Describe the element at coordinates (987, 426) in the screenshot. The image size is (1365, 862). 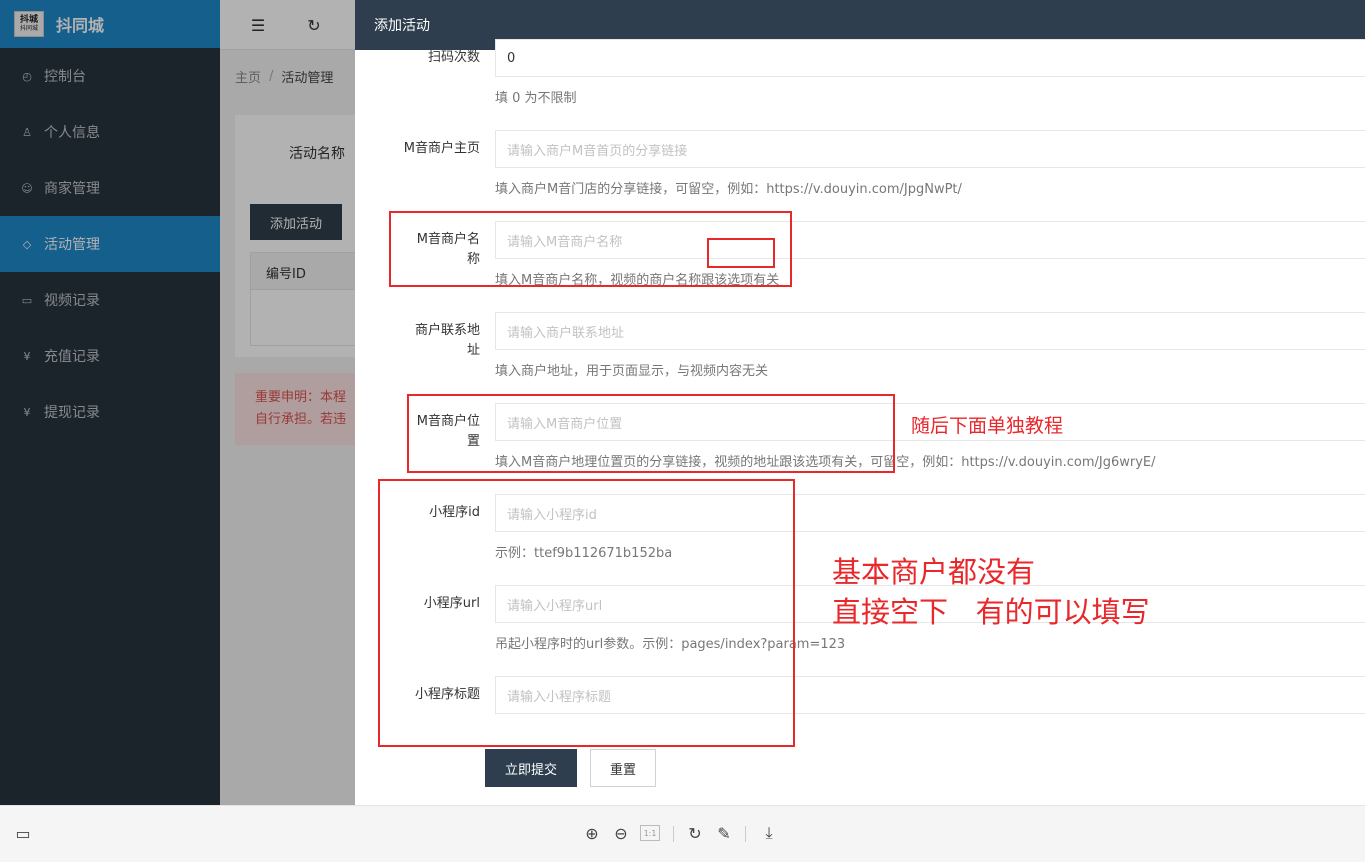
I see `annotation-note-location: 随后下面单独教程` at that location.